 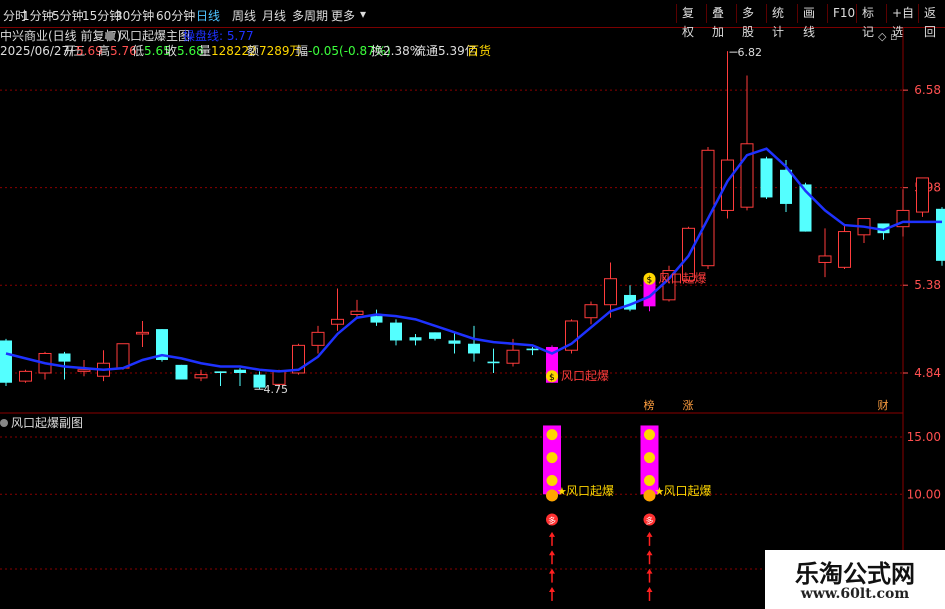 I want to click on ytick-label: 4.84, so click(x=927, y=373).